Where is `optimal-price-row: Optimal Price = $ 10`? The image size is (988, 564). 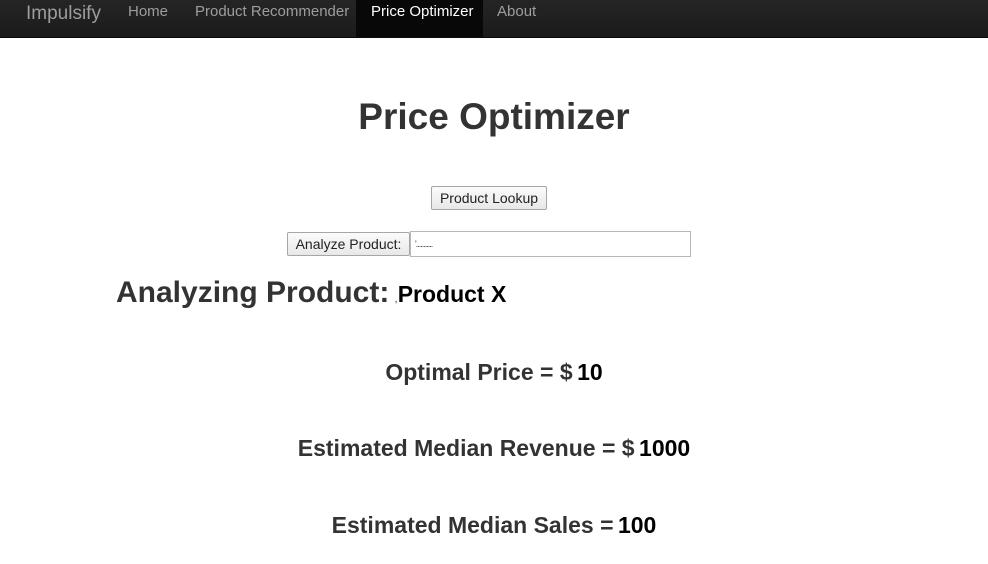 optimal-price-row: Optimal Price = $ 10 is located at coordinates (494, 372).